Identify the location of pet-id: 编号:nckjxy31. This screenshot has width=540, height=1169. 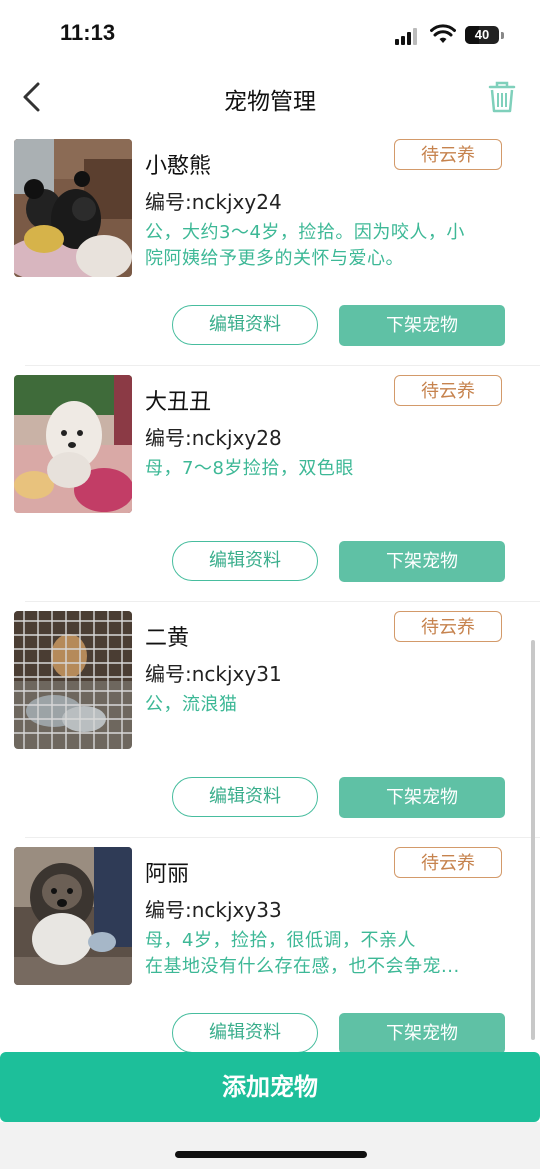
(213, 674).